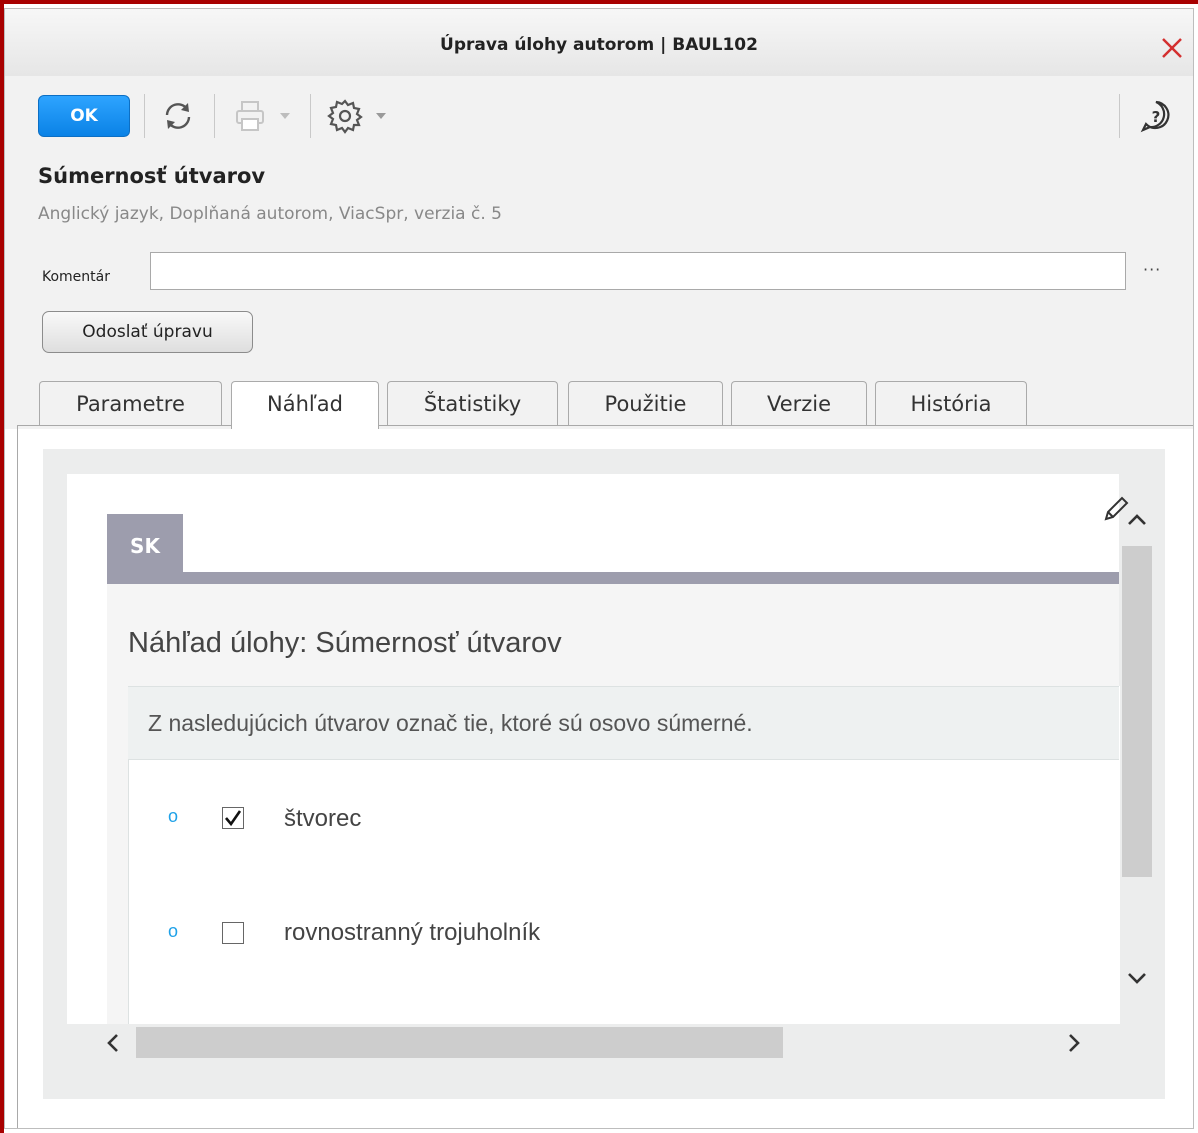  Describe the element at coordinates (605, 425) in the screenshot. I see `tab-divider` at that location.